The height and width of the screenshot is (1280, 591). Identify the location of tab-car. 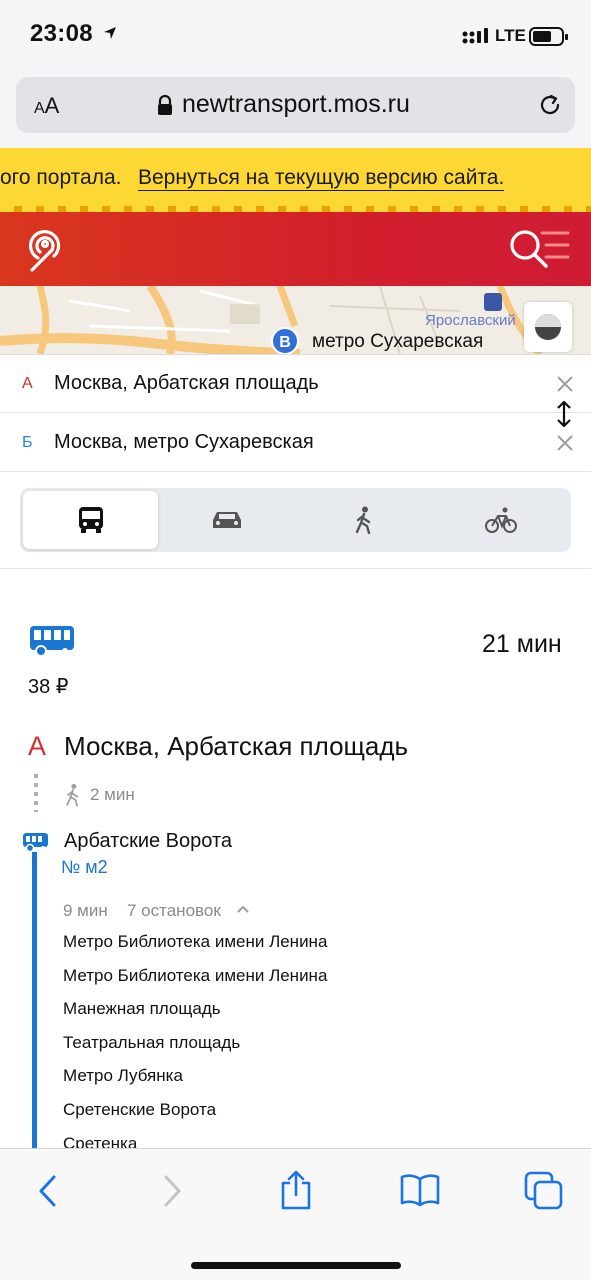
(226, 520).